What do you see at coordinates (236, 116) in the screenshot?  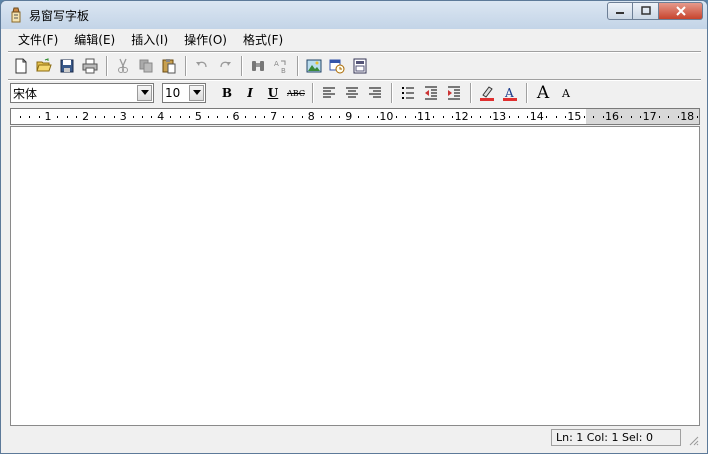 I see `ruler-number: 6` at bounding box center [236, 116].